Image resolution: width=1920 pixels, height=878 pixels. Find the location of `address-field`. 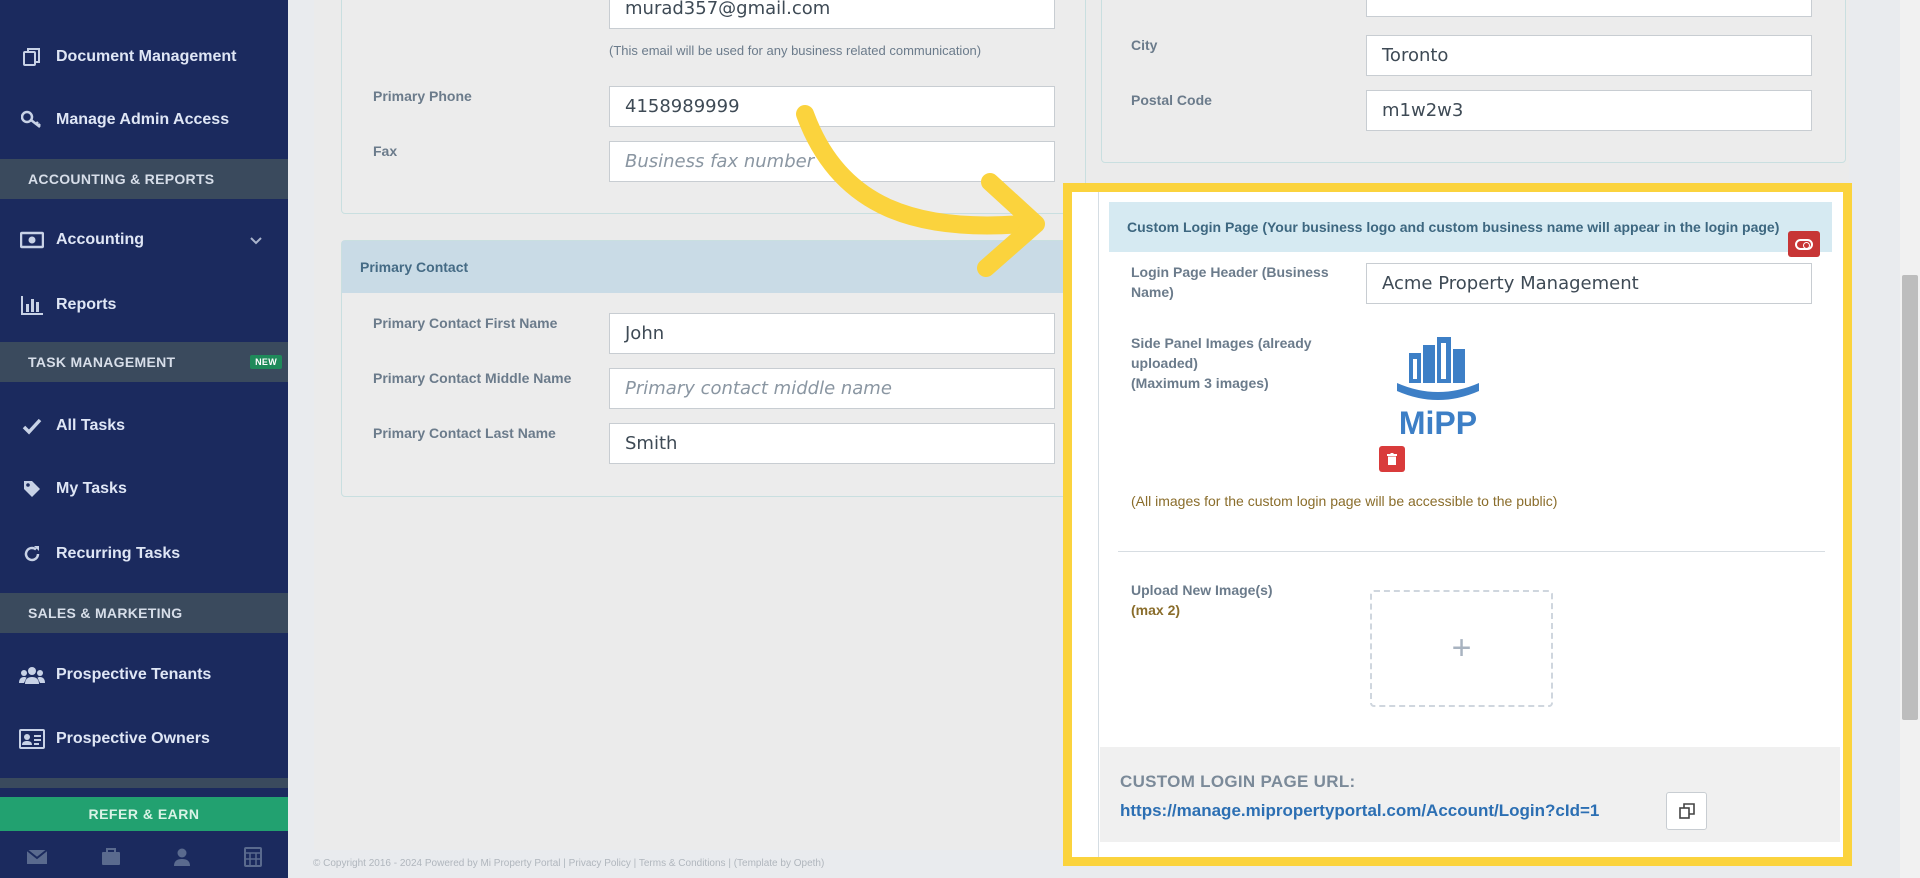

address-field is located at coordinates (1589, 8).